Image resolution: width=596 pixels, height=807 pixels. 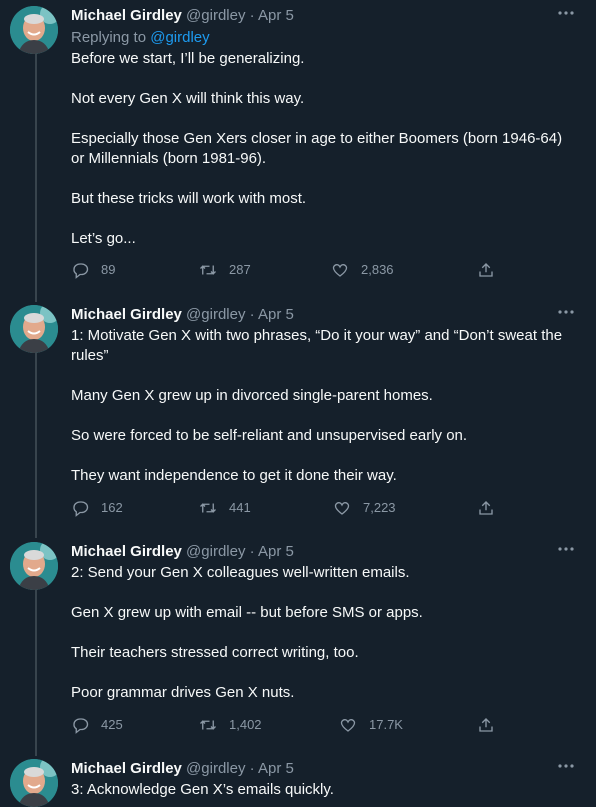 What do you see at coordinates (97, 725) in the screenshot?
I see `reply-button: 425` at bounding box center [97, 725].